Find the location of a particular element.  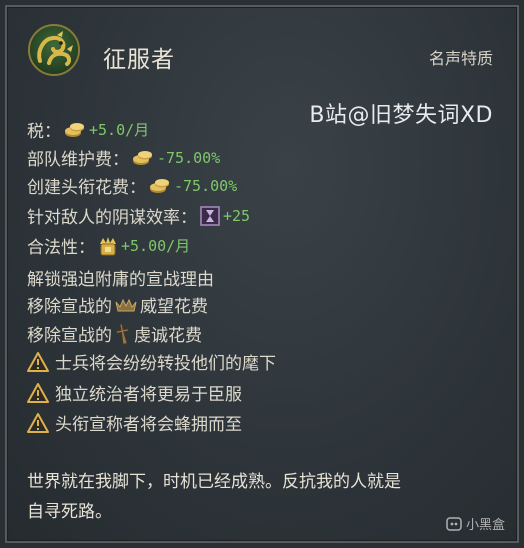

warning-line: 士兵将会纷纷转投他们的麾下 is located at coordinates (151, 361).